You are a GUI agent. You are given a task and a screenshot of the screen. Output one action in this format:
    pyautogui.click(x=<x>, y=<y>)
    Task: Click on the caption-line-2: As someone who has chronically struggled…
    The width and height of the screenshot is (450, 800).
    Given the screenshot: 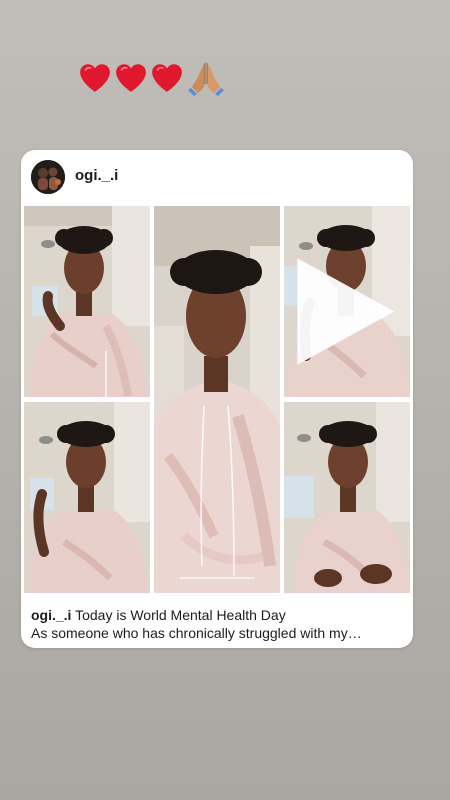 What is the action you would take?
    pyautogui.click(x=196, y=633)
    